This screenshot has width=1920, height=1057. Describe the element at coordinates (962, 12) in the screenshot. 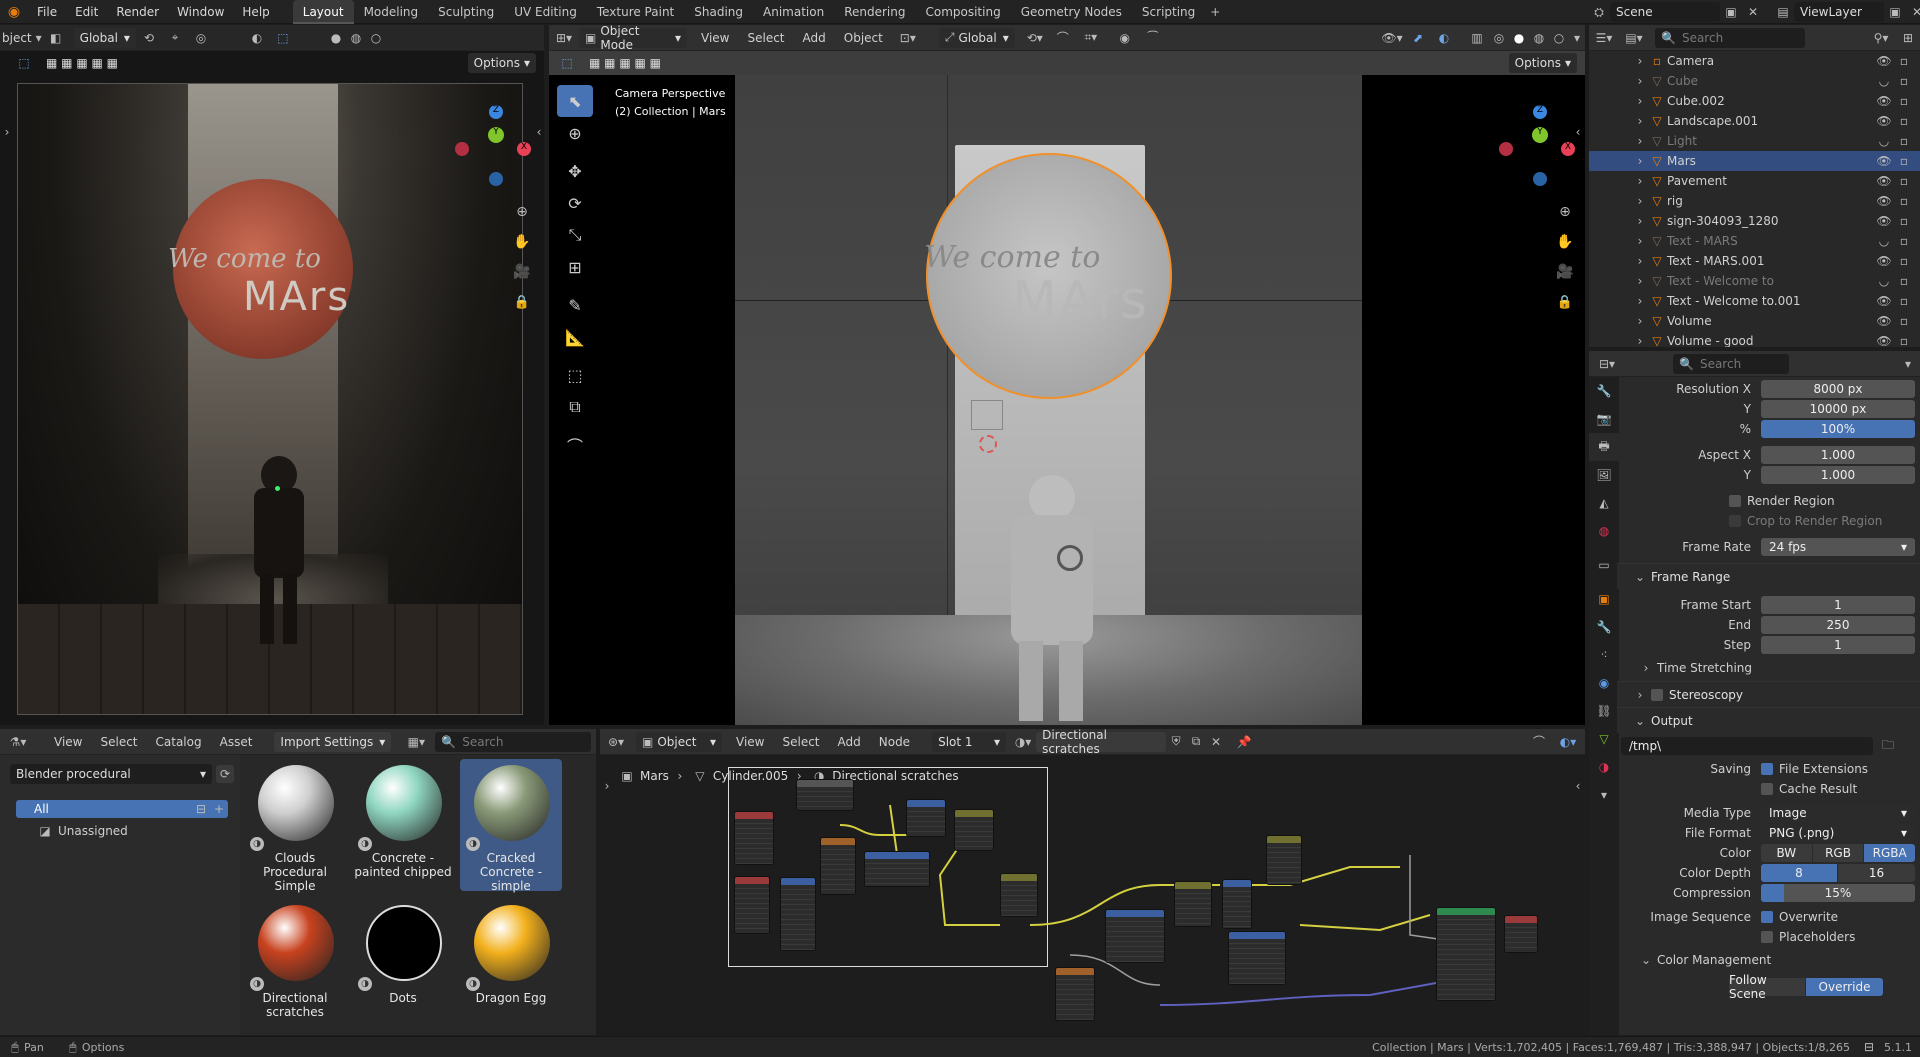

I see `tab-compositing: Compositing` at that location.